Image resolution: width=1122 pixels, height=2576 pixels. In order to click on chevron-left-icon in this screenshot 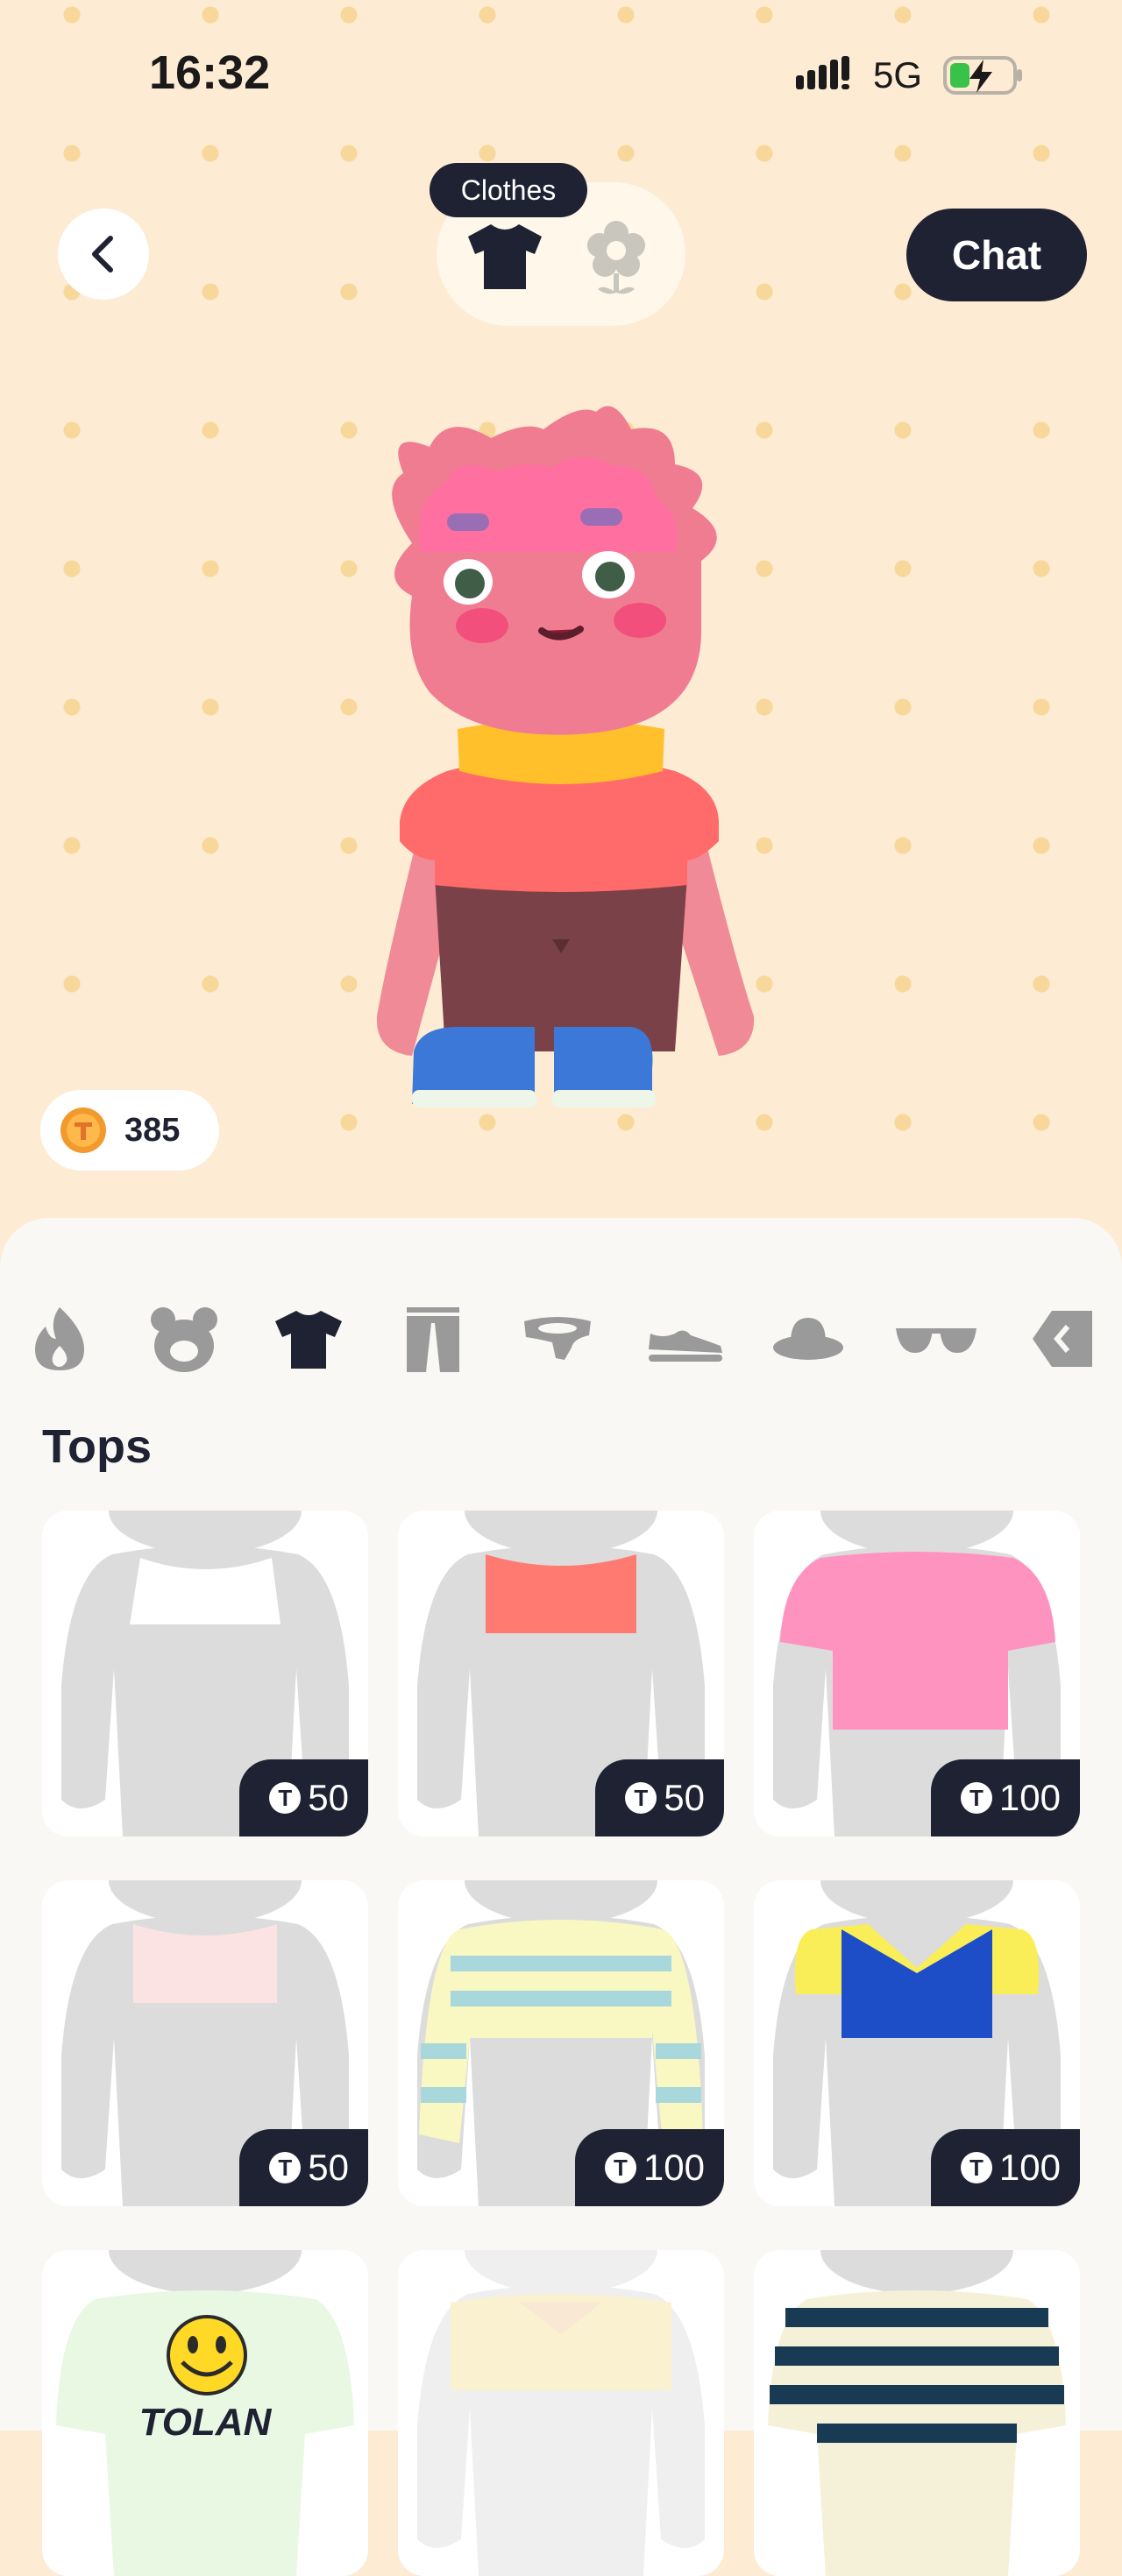, I will do `click(102, 254)`.